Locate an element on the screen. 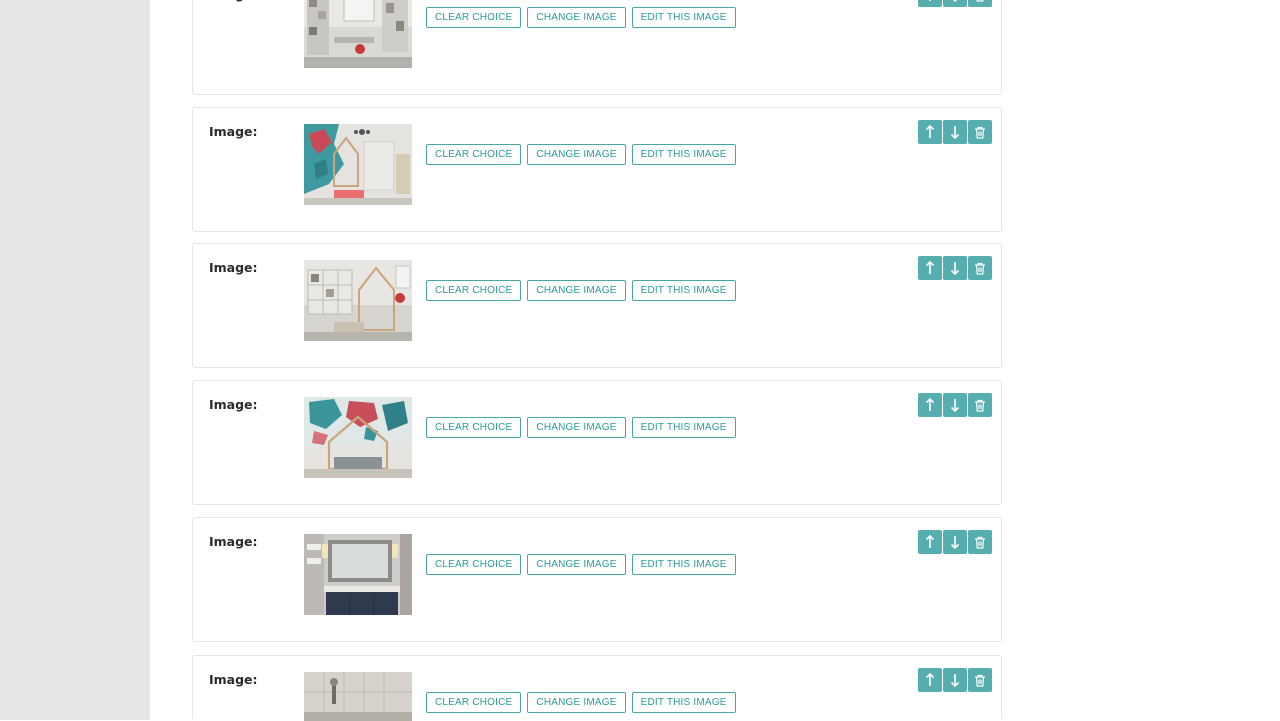 Image resolution: width=1280 pixels, height=721 pixels. left-sidebar-gutter is located at coordinates (75, 360).